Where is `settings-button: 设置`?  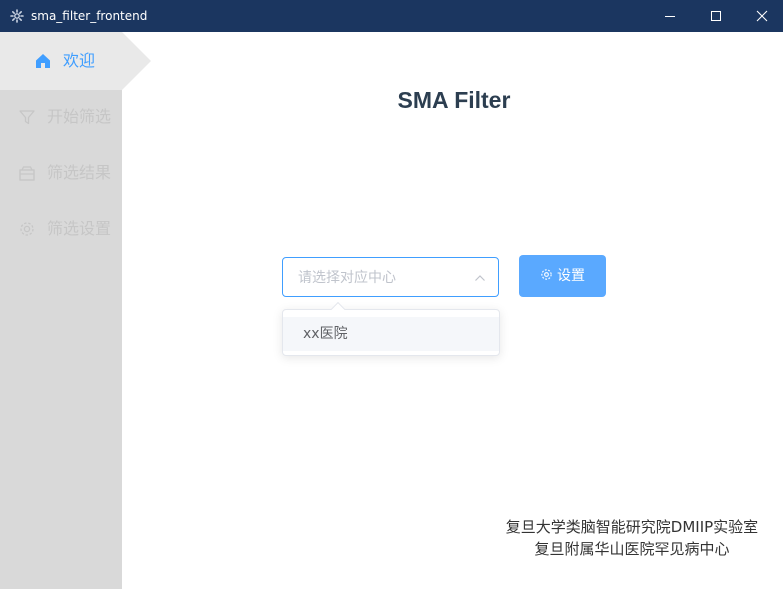 settings-button: 设置 is located at coordinates (562, 276).